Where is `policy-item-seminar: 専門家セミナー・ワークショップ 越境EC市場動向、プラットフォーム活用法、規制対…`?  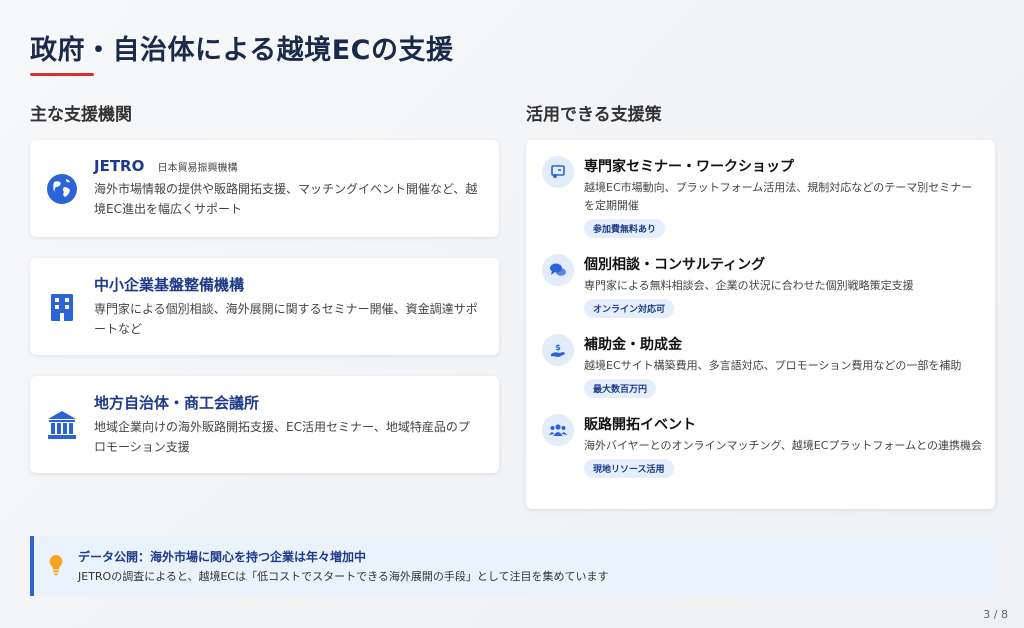
policy-item-seminar: 専門家セミナー・ワークショップ 越境EC市場動向、プラットフォーム活用法、規制対… is located at coordinates (762, 197).